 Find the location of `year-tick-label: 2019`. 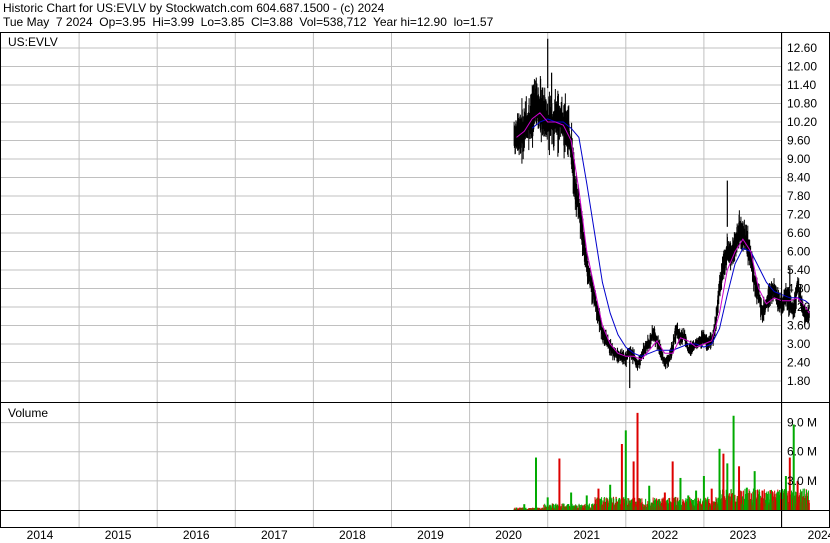

year-tick-label: 2019 is located at coordinates (430, 535).